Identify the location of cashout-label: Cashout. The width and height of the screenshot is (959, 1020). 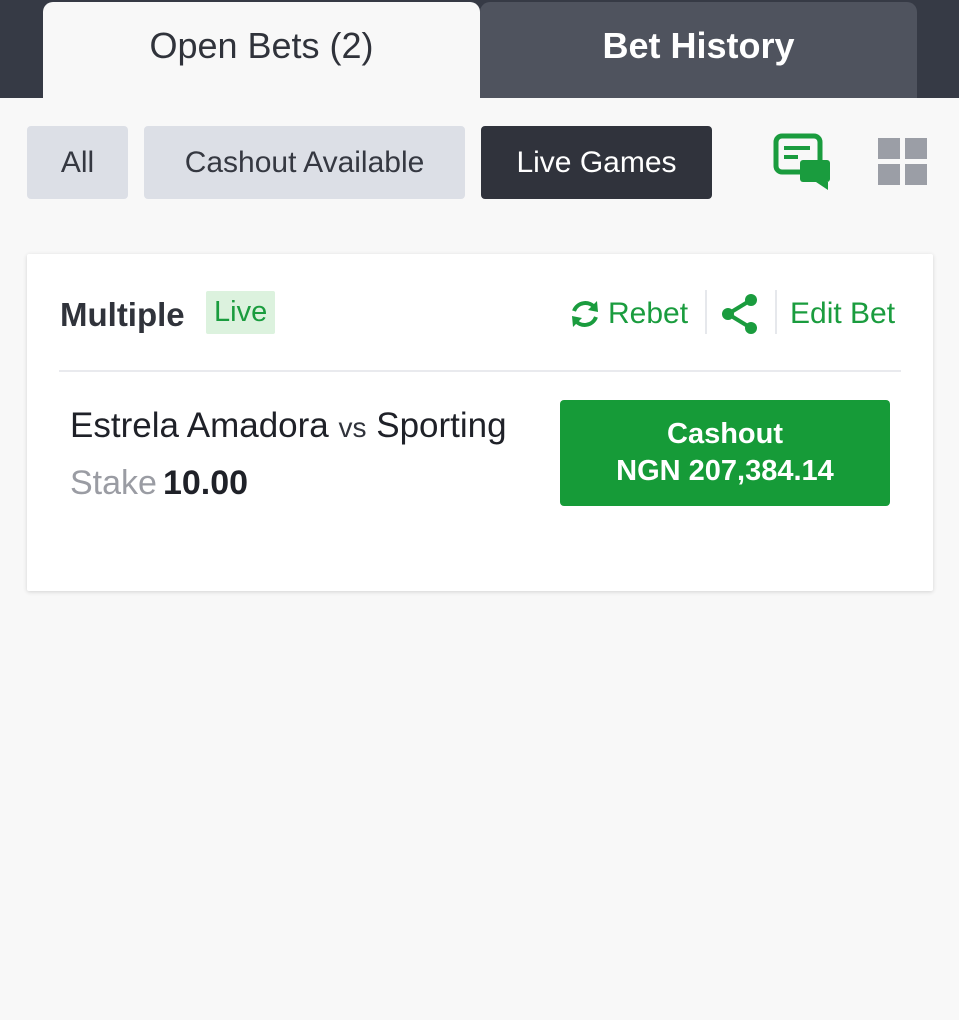
(725, 434).